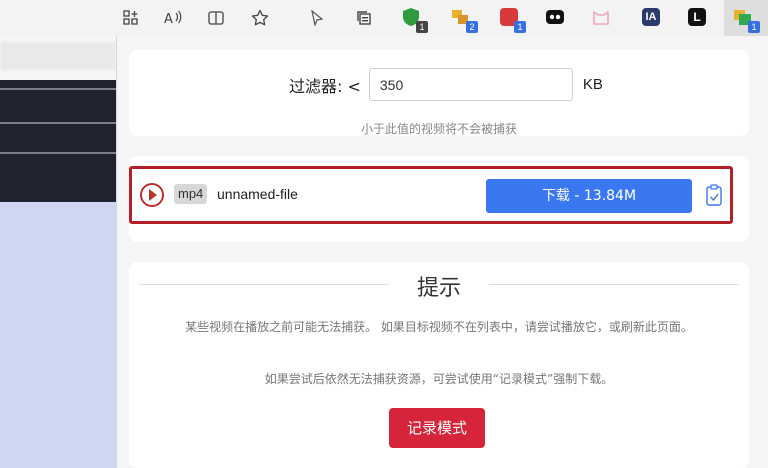 Image resolution: width=768 pixels, height=468 pixels. I want to click on page-content-area, so click(58, 335).